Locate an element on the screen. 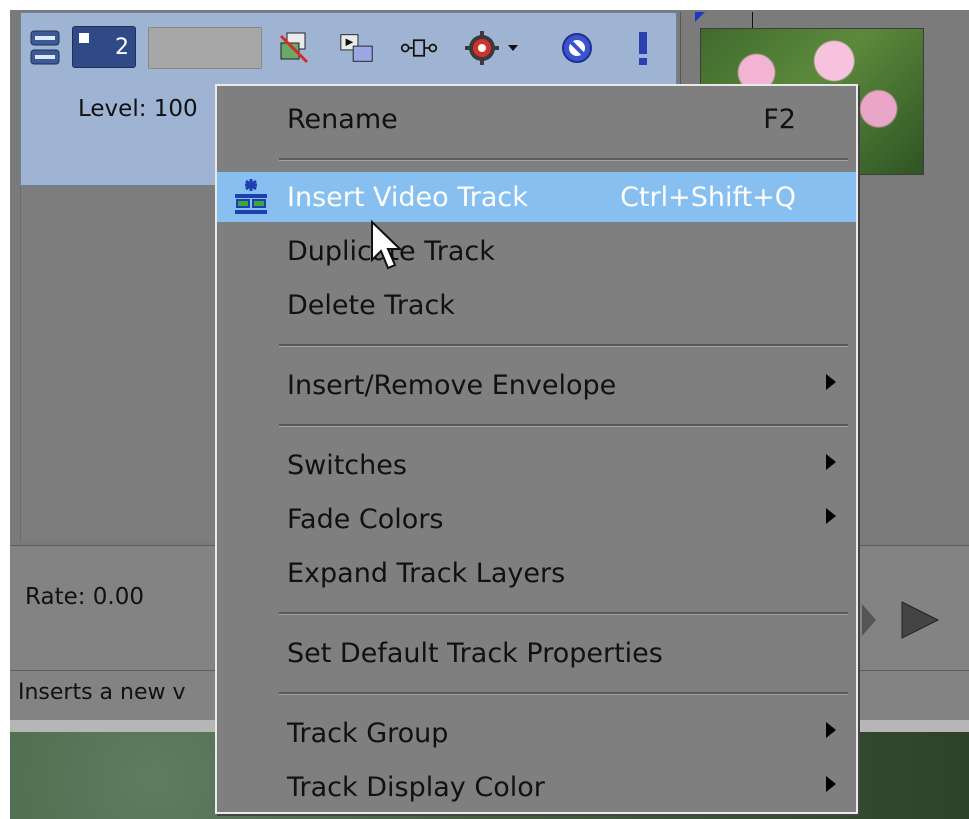 This screenshot has height=819, width=969. track-fx-icon is located at coordinates (419, 48).